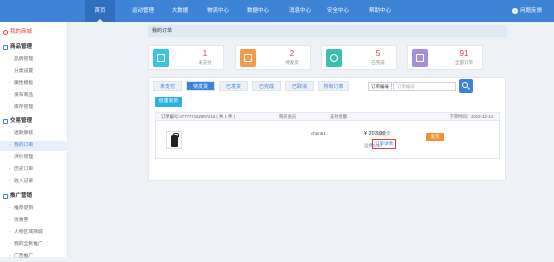 This screenshot has height=262, width=554. I want to click on buyer-name: chen51, so click(318, 133).